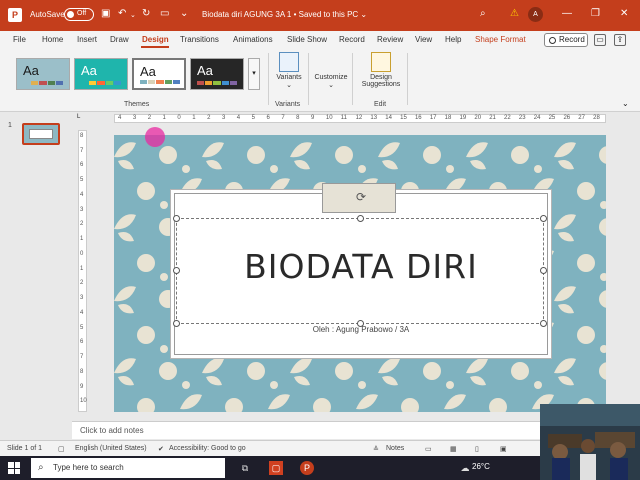 The width and height of the screenshot is (640, 480). Describe the element at coordinates (105, 13) in the screenshot. I see `save-icon: ▣` at that location.